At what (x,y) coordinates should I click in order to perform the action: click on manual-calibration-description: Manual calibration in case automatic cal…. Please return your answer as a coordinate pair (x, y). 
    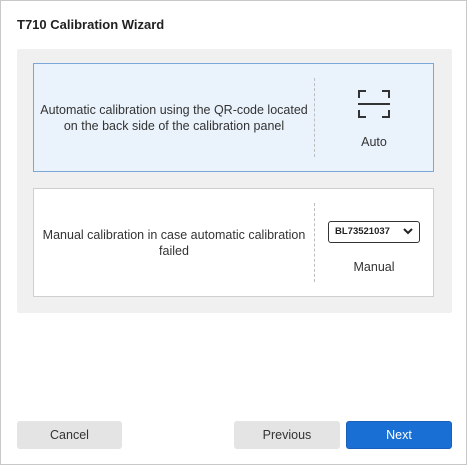
    Looking at the image, I should click on (174, 242).